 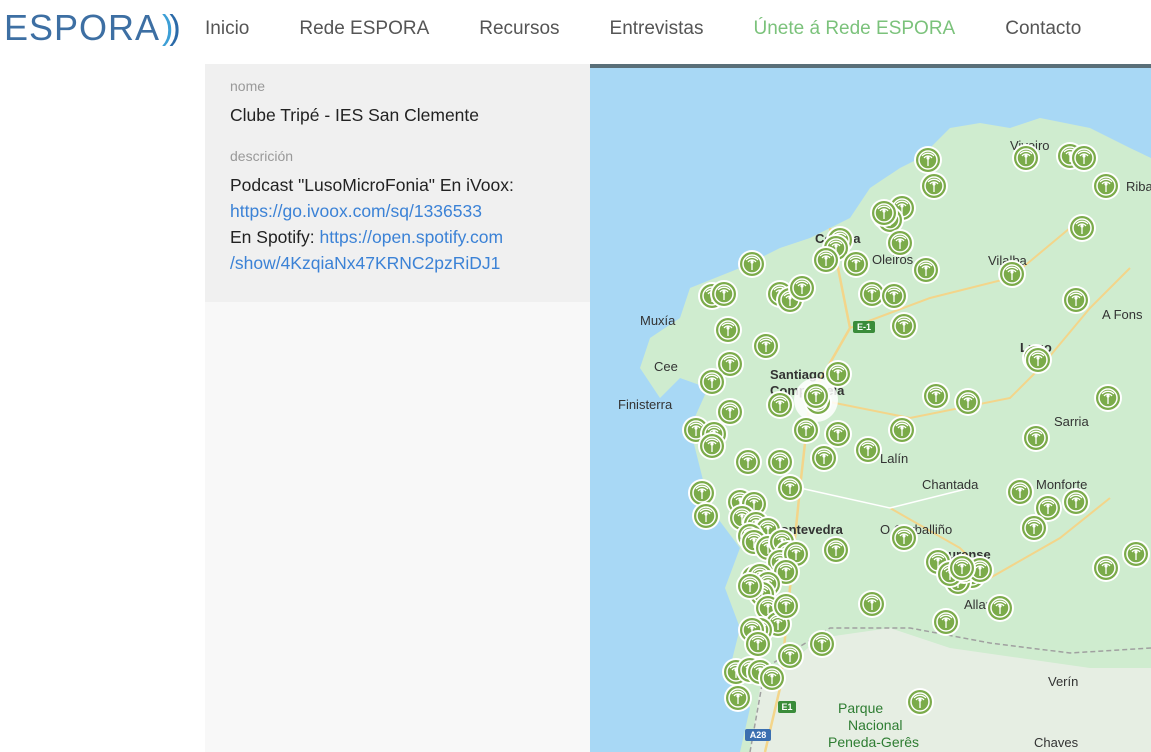 I want to click on espora-logo: ESPORA )), so click(x=92, y=28).